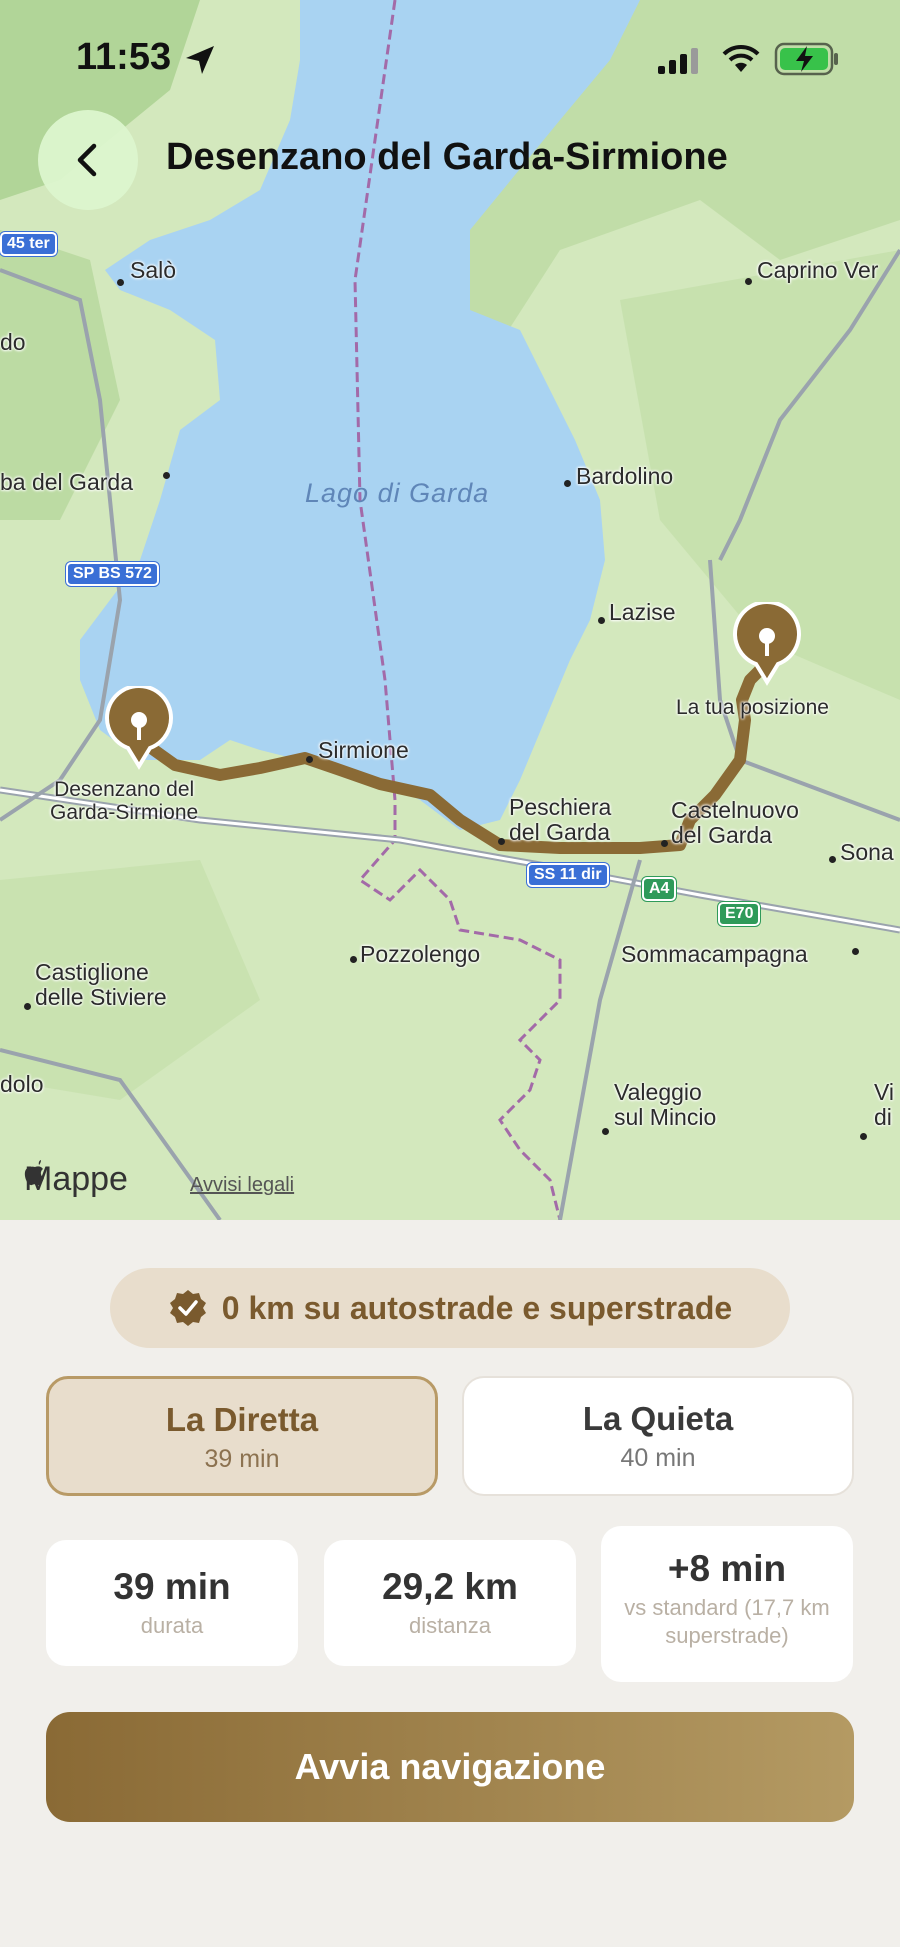 The image size is (900, 1947). I want to click on route-option-quiet: La Quieta 40 min, so click(658, 1436).